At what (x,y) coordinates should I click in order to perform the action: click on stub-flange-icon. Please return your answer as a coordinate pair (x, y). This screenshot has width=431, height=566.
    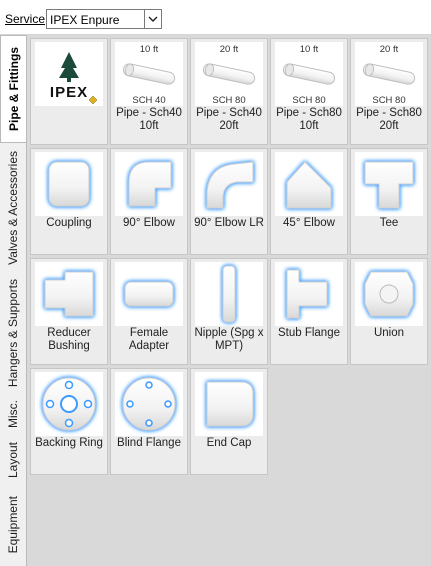
    Looking at the image, I should click on (309, 294).